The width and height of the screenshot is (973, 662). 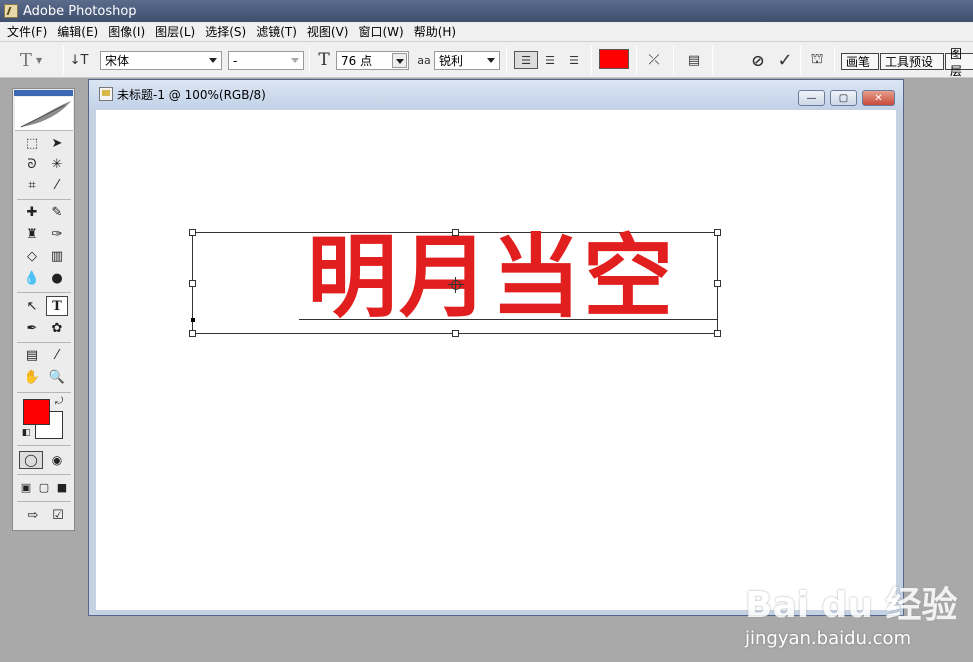 What do you see at coordinates (456, 285) in the screenshot?
I see `transform-center-icon` at bounding box center [456, 285].